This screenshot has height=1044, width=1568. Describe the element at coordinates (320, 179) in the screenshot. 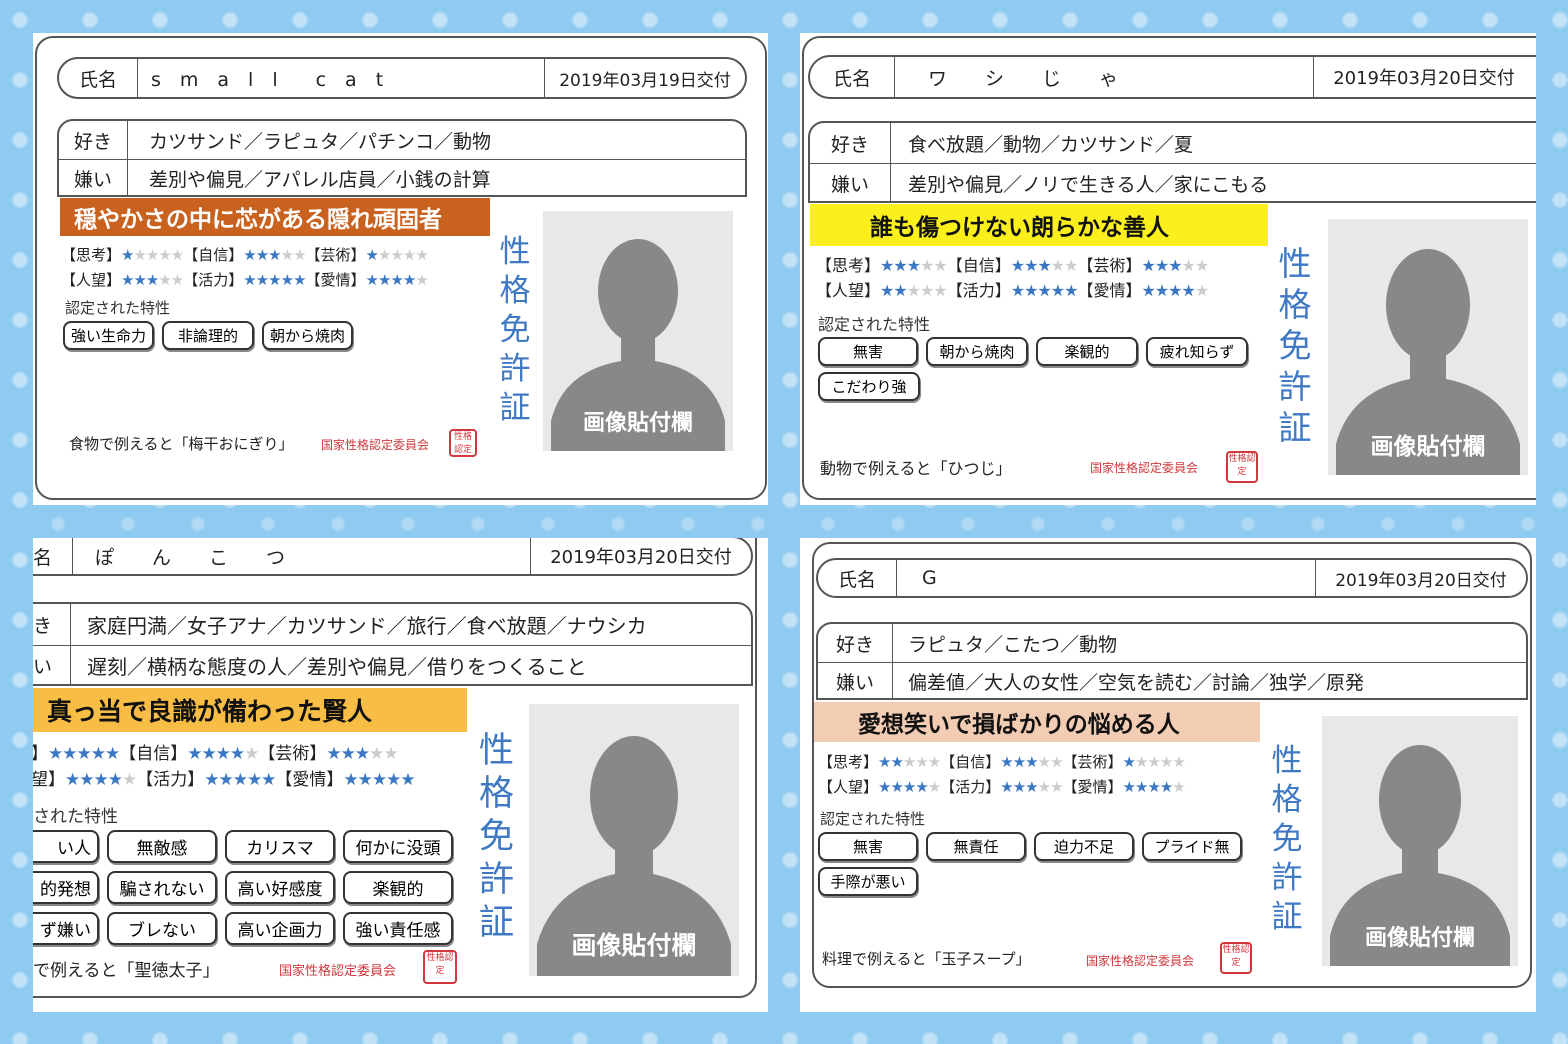

I see `dislikes-value: 差別や偏見／アパレル店員／小銭の計算` at that location.